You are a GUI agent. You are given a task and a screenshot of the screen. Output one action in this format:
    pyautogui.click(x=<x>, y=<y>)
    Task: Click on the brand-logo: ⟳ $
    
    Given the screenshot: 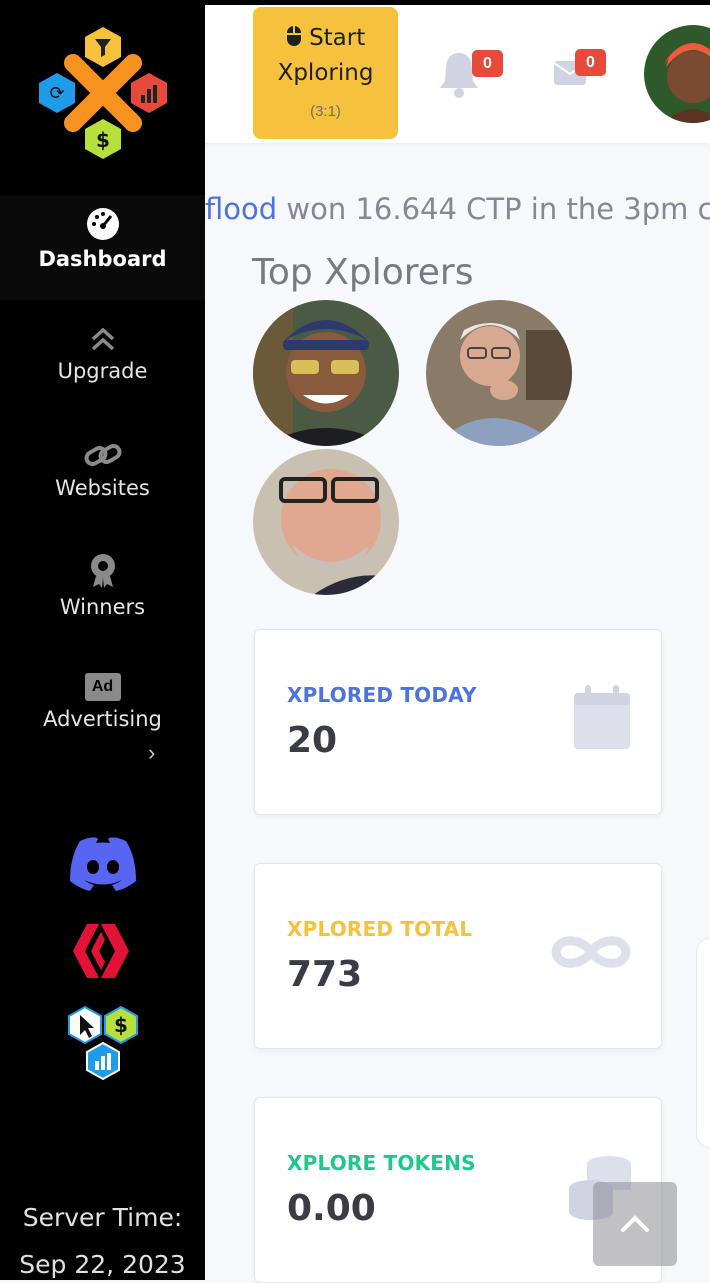 What is the action you would take?
    pyautogui.click(x=103, y=93)
    